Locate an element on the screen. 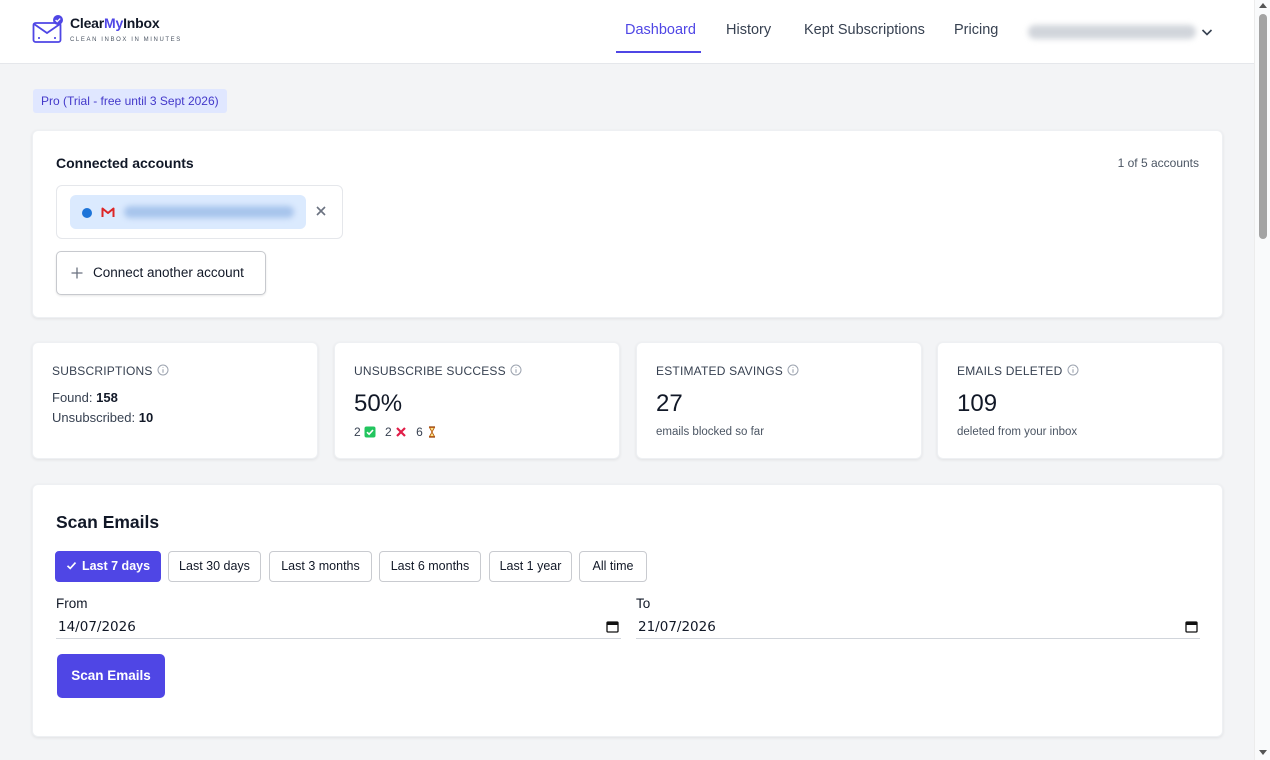 This screenshot has width=1270, height=760. stat-label: ESTIMATED SAVINGS is located at coordinates (727, 371).